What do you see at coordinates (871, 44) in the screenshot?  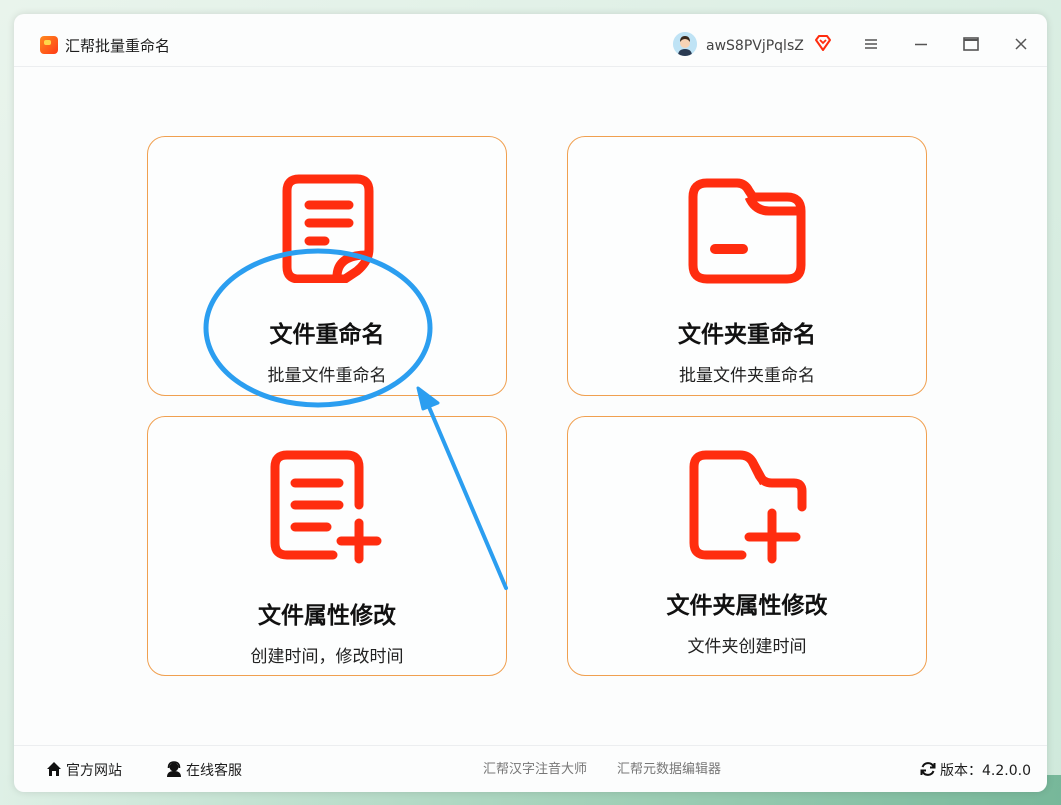 I see `menu-icon` at bounding box center [871, 44].